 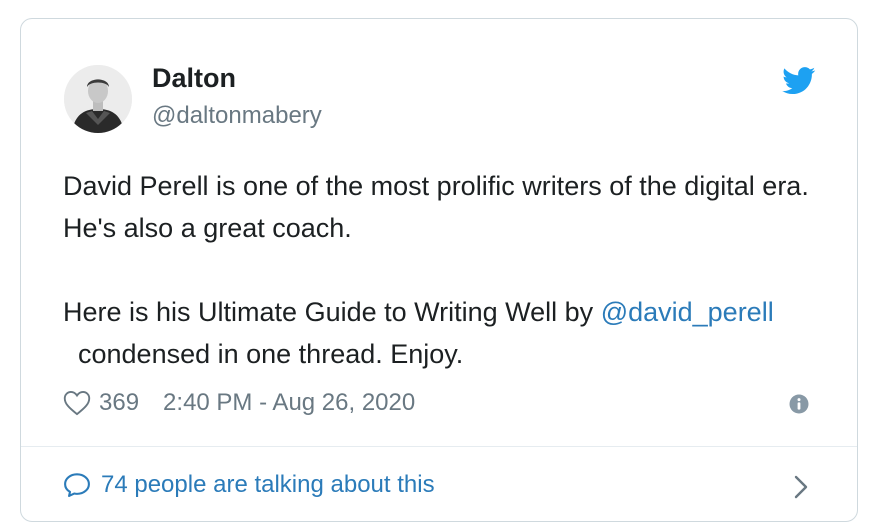 I want to click on author-name: Dalton, so click(x=194, y=78).